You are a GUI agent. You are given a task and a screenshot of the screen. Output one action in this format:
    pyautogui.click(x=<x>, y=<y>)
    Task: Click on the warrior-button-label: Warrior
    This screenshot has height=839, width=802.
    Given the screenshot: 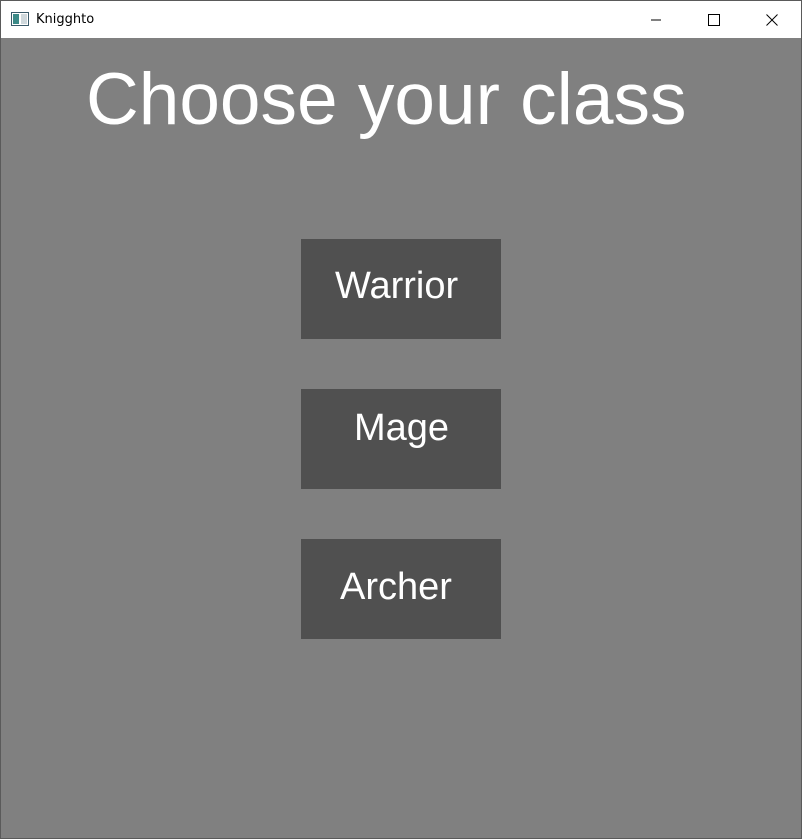 What is the action you would take?
    pyautogui.click(x=397, y=286)
    